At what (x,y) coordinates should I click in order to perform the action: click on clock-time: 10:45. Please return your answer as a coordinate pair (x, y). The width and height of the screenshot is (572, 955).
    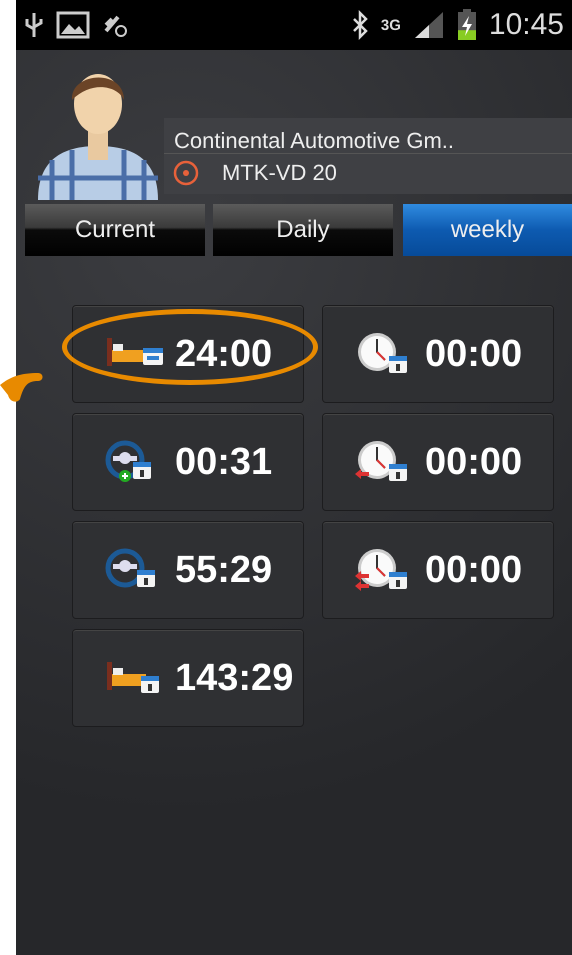
    Looking at the image, I should click on (526, 25).